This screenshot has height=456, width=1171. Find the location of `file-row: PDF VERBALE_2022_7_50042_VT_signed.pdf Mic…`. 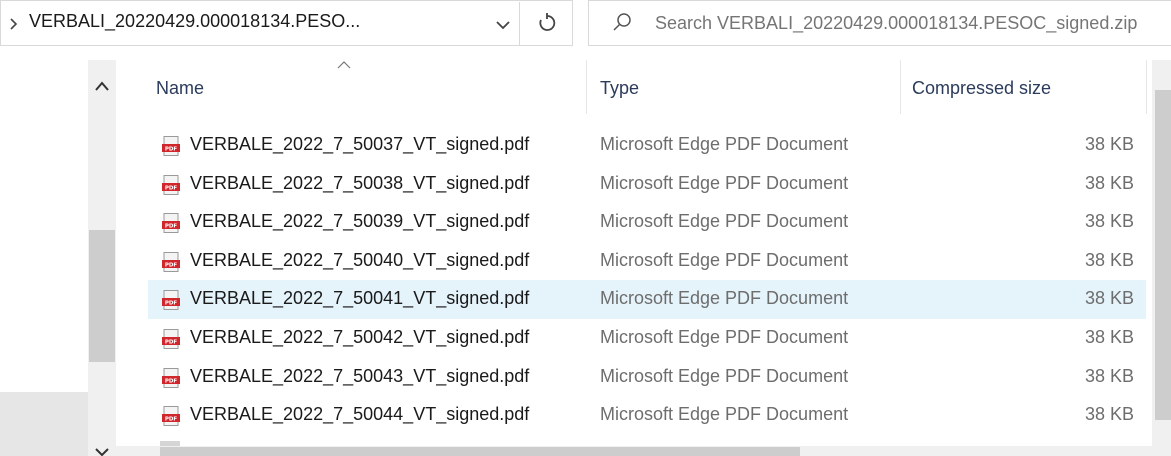

file-row: PDF VERBALE_2022_7_50042_VT_signed.pdf Mic… is located at coordinates (647, 338).